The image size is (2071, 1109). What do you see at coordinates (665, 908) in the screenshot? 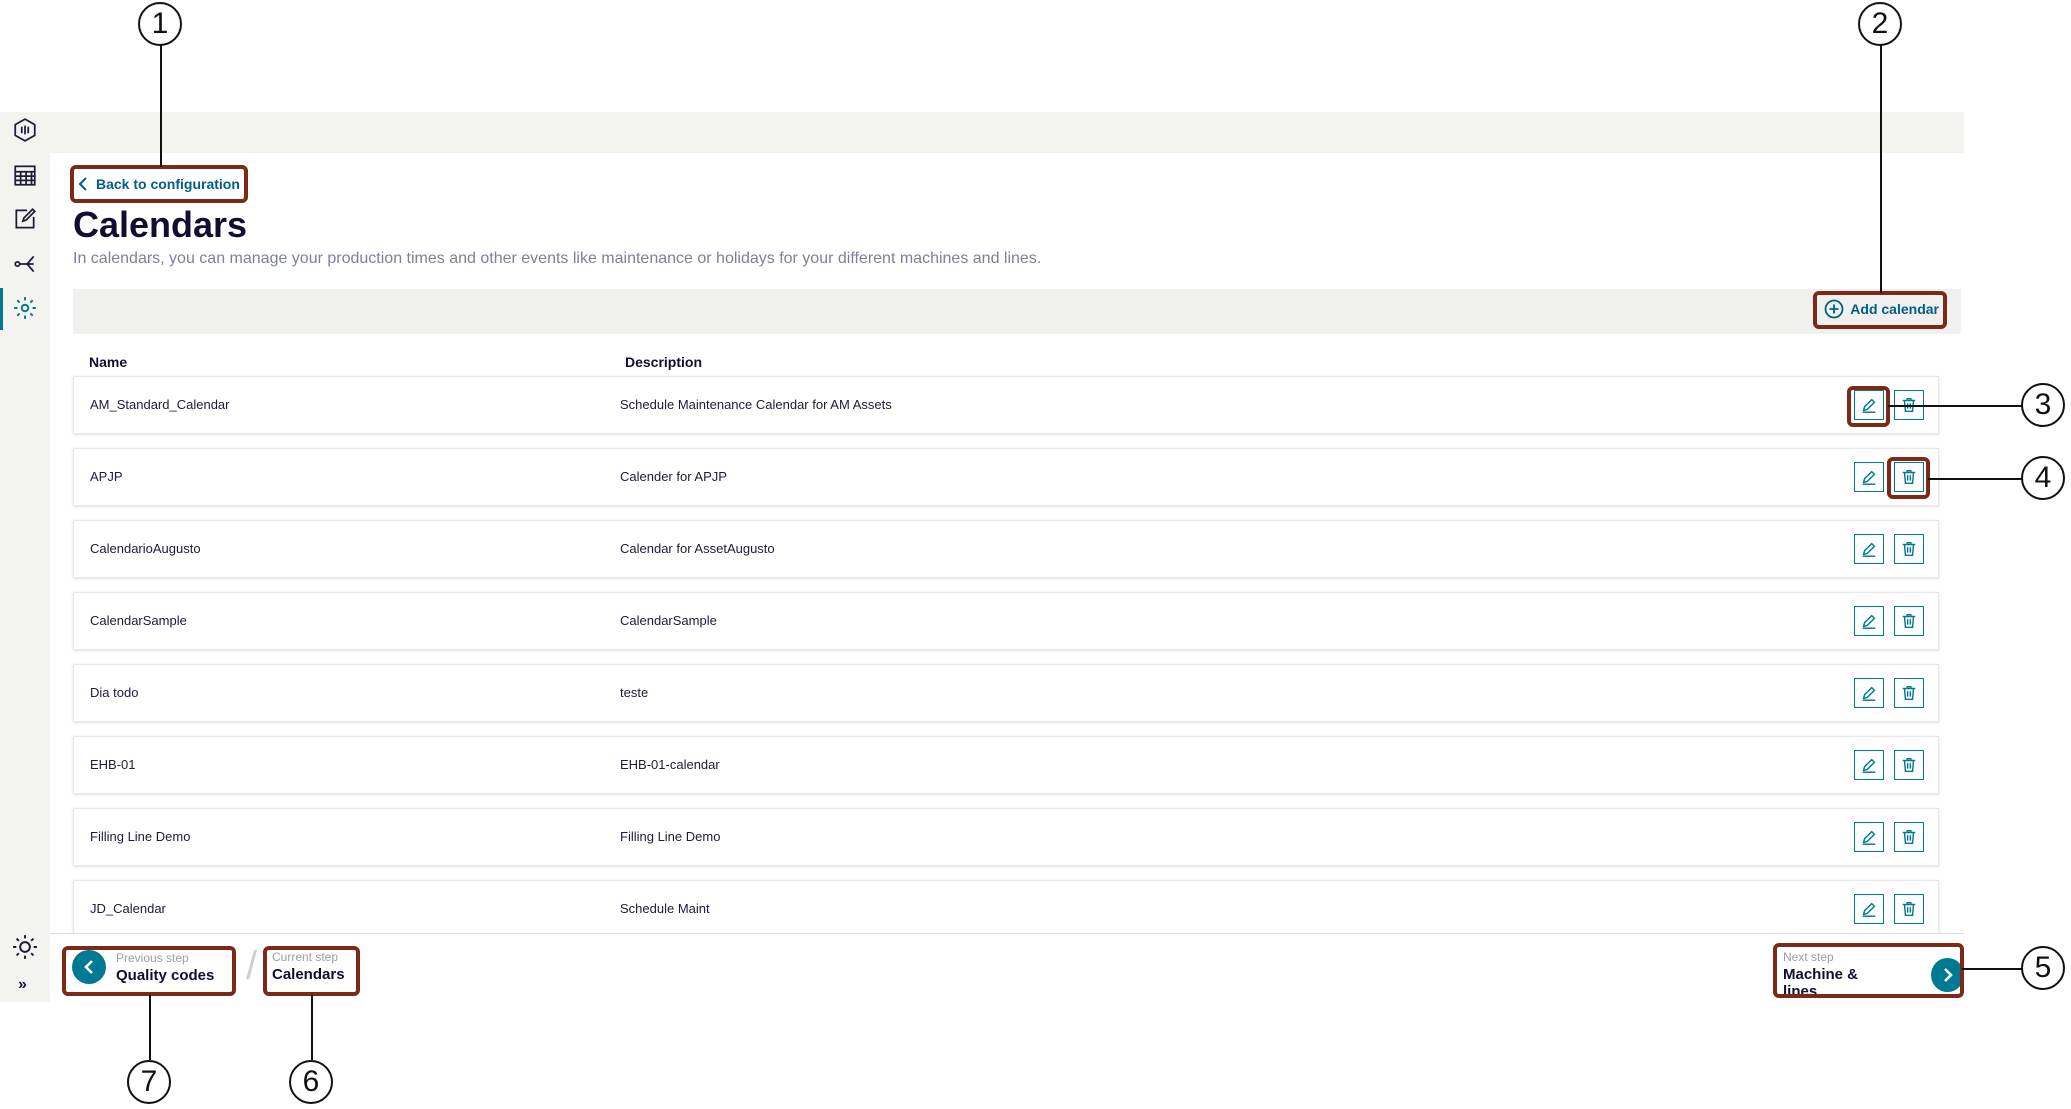
I see `row-description: Schedule Maint` at bounding box center [665, 908].